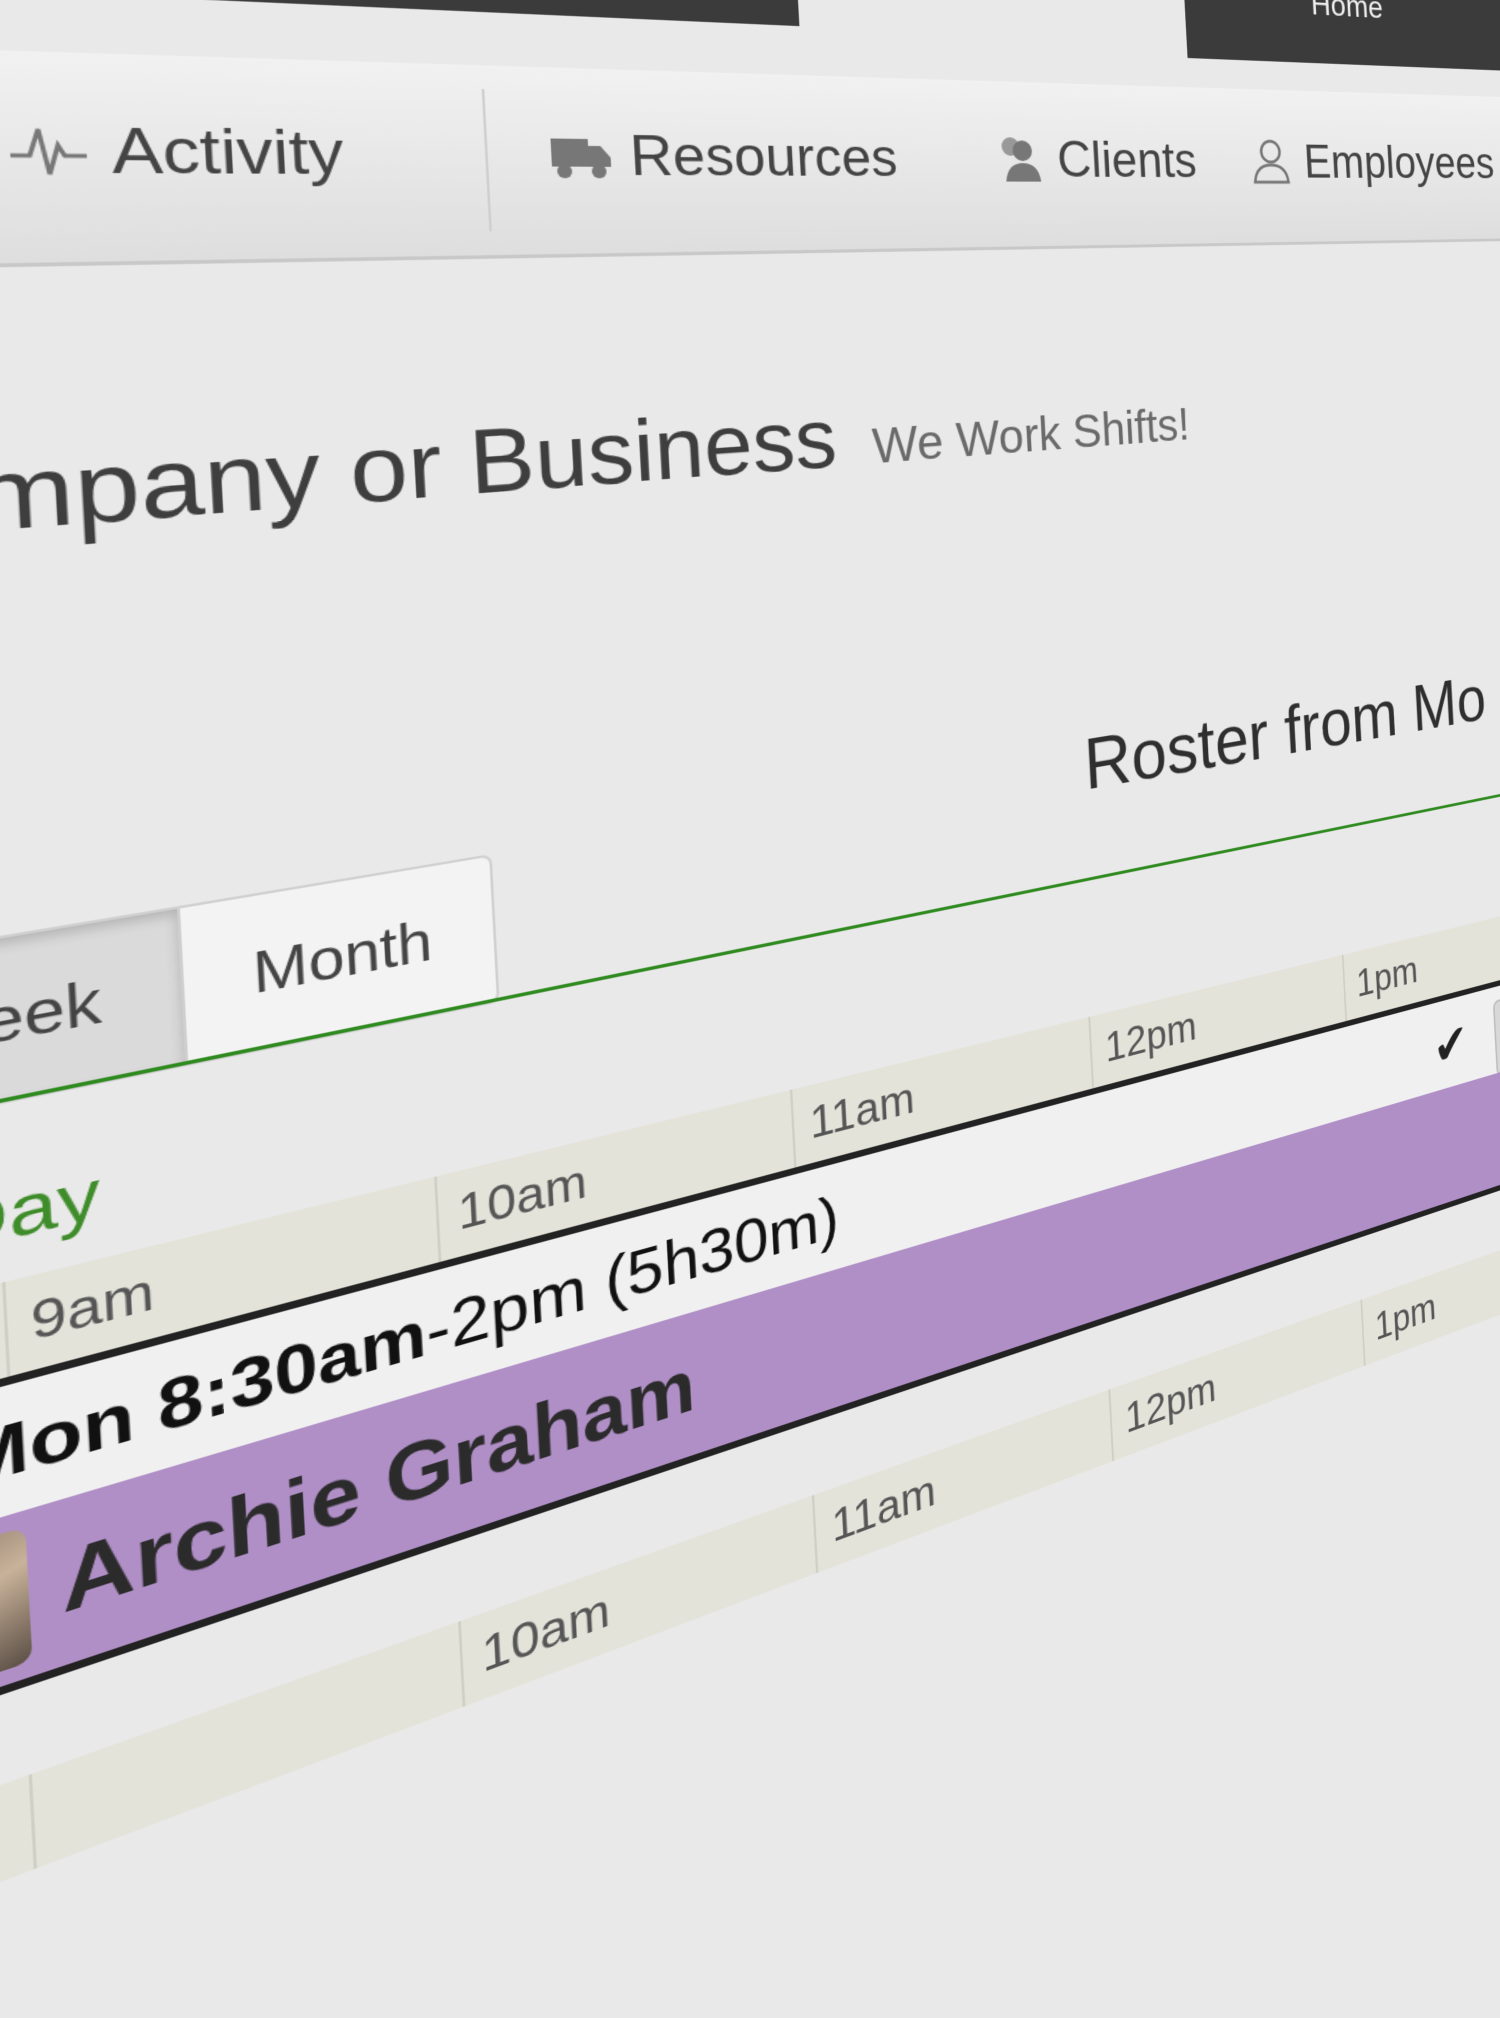 Image resolution: width=1500 pixels, height=2018 pixels. Describe the element at coordinates (763, 155) in the screenshot. I see `nav-item-label: Resources` at that location.